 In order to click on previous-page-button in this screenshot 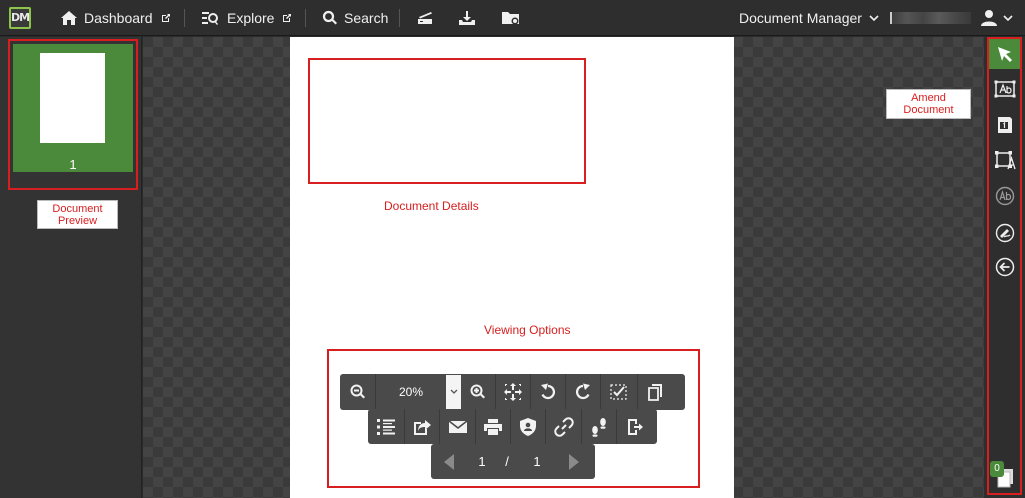, I will do `click(449, 461)`.